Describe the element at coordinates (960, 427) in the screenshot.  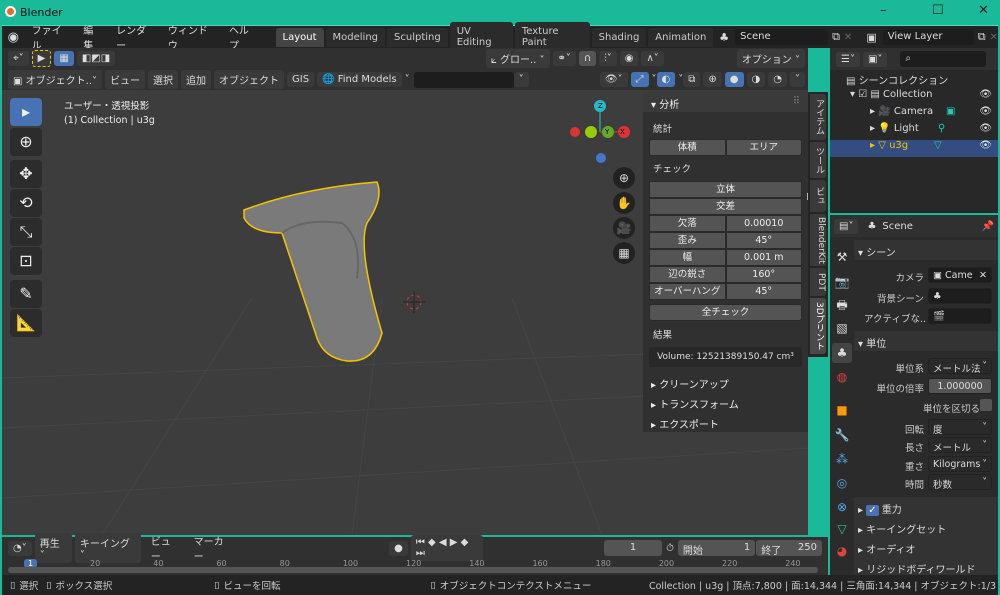
I see `rotation-dropdown: 度 ˅` at that location.